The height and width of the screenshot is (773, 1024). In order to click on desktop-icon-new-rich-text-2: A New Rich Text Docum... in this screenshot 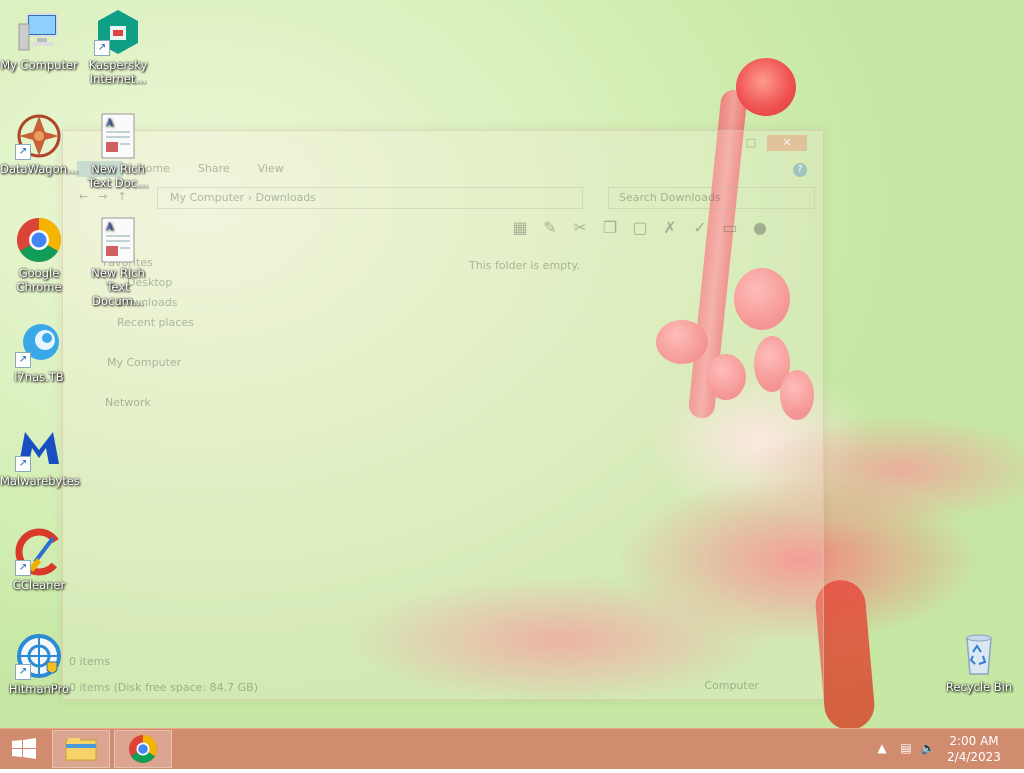, I will do `click(118, 262)`.